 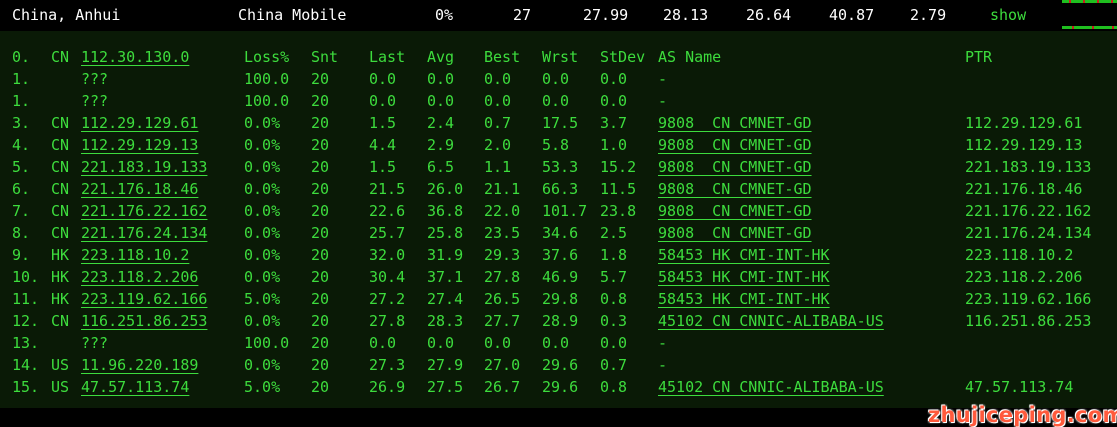 What do you see at coordinates (1028, 321) in the screenshot?
I see `cell-ptr: 116.251.86.253` at bounding box center [1028, 321].